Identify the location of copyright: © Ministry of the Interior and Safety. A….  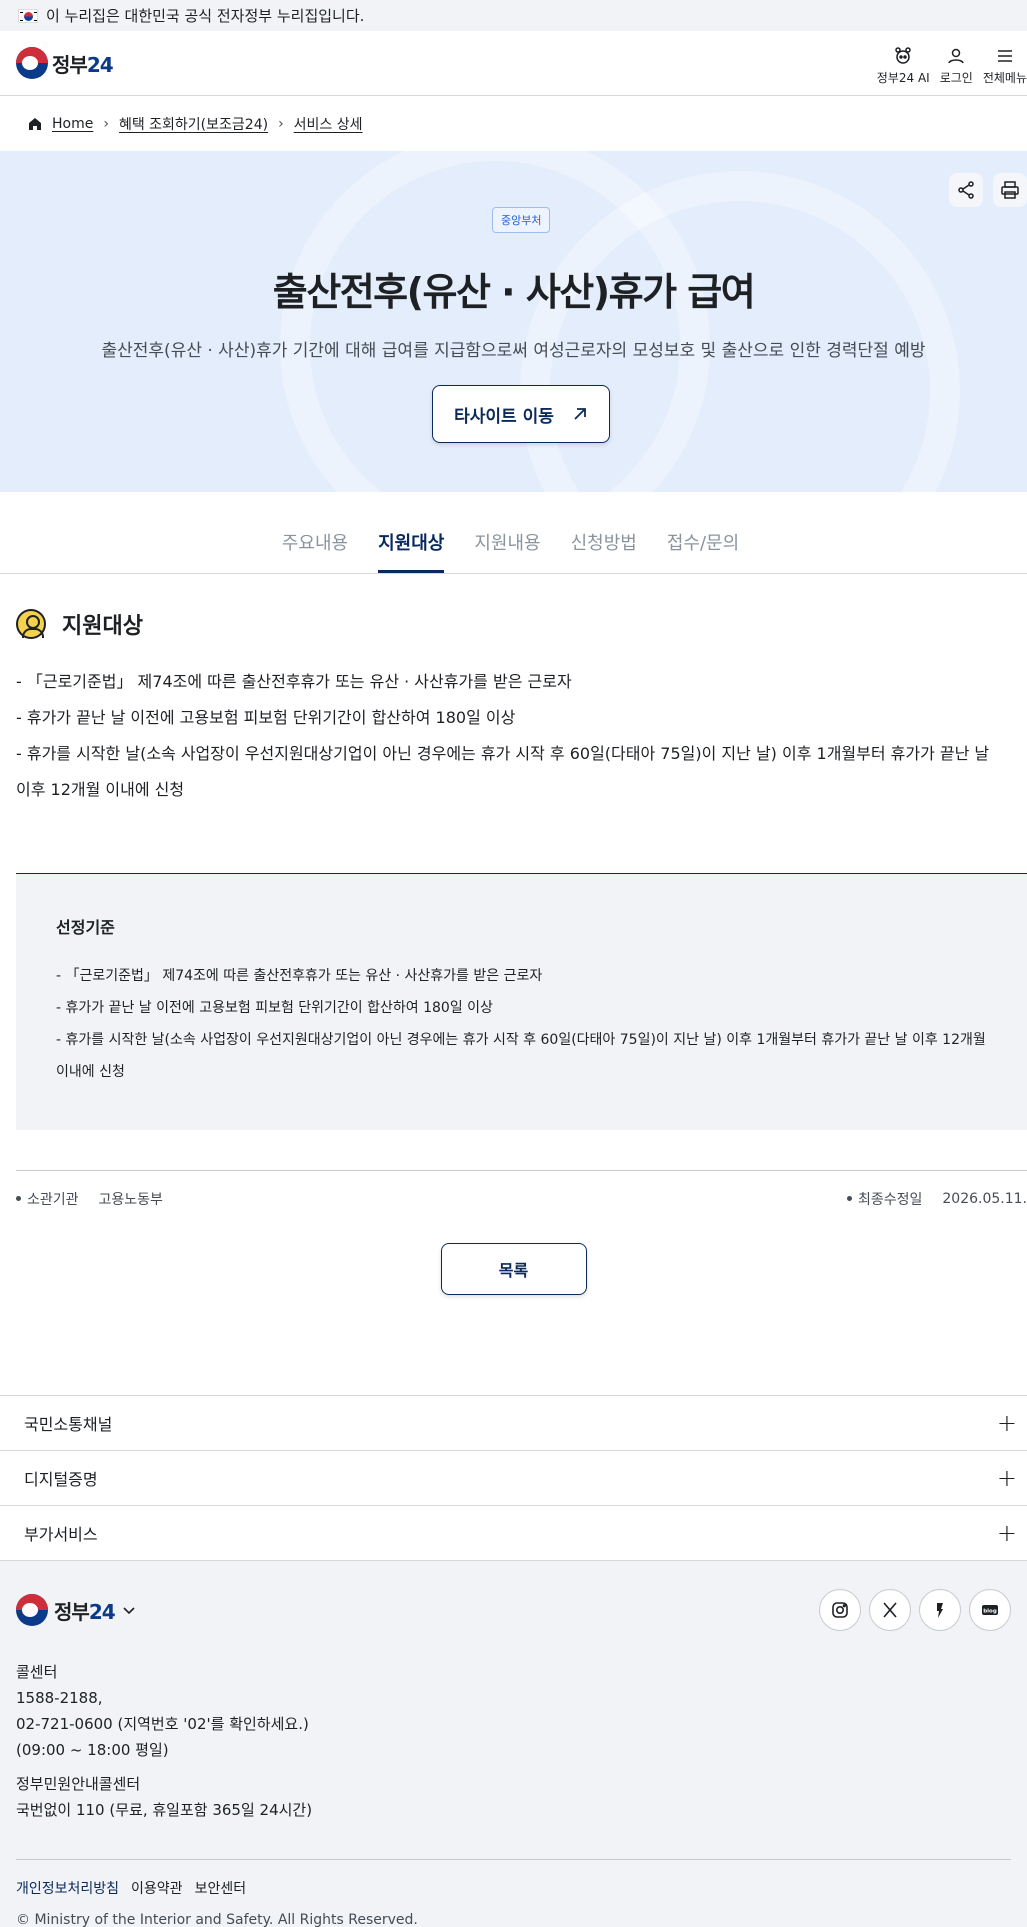
(217, 1919).